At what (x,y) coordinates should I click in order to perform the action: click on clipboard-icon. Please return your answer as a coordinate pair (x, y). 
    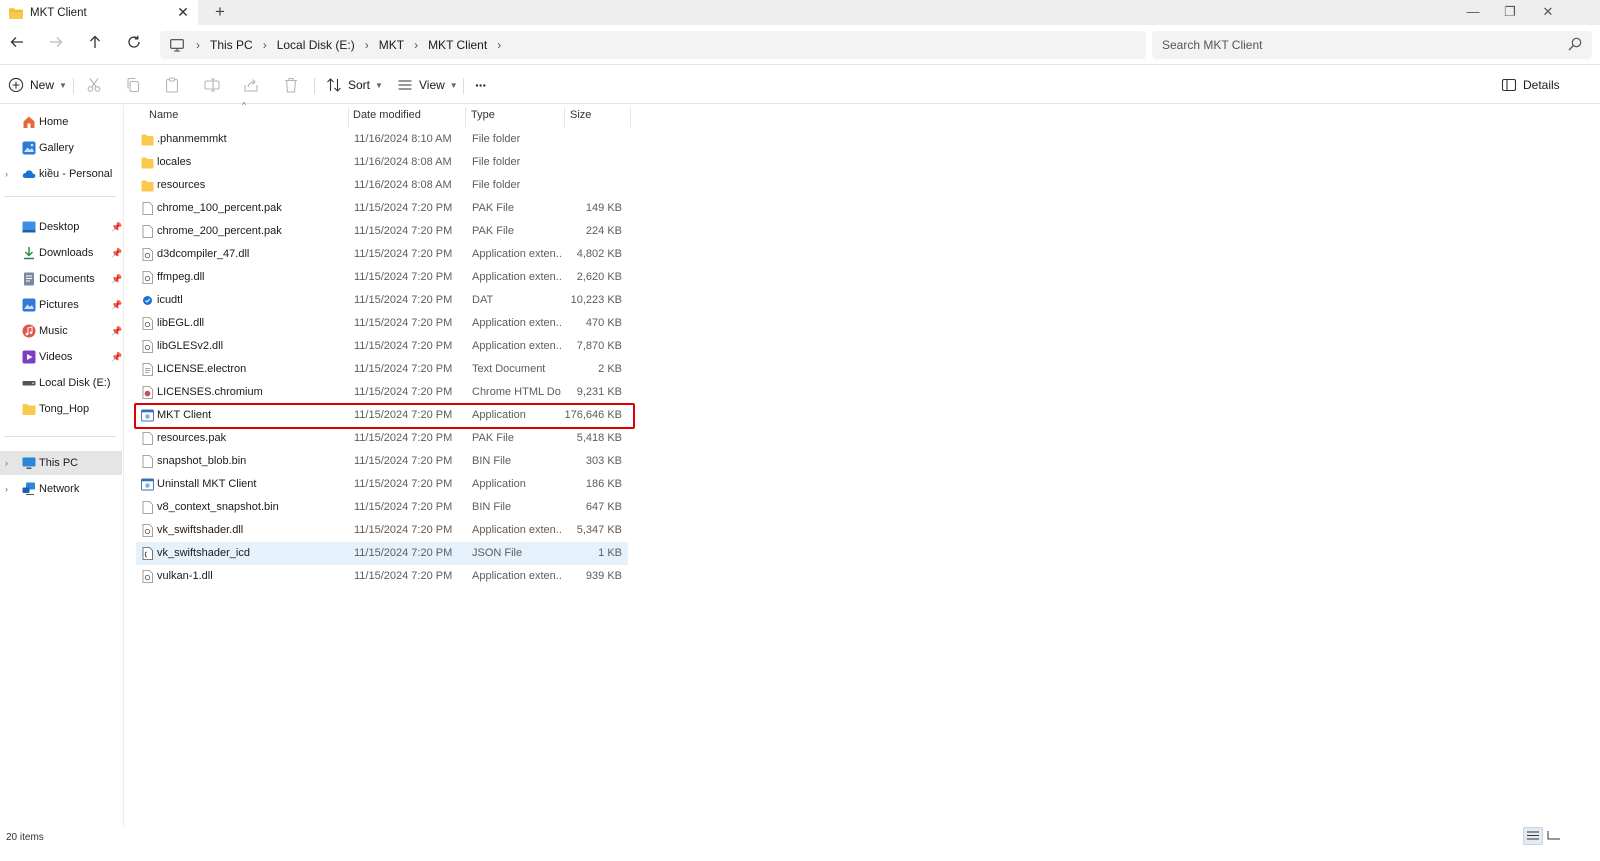
    Looking at the image, I should click on (172, 85).